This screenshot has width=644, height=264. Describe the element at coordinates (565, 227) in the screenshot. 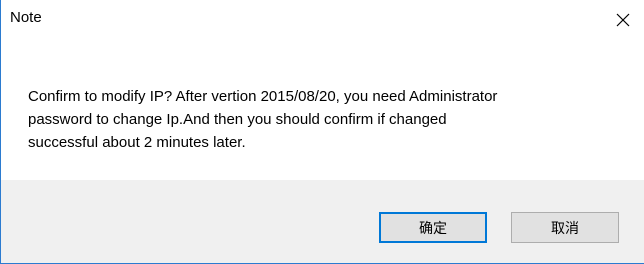

I see `cancel-button: 取消` at that location.